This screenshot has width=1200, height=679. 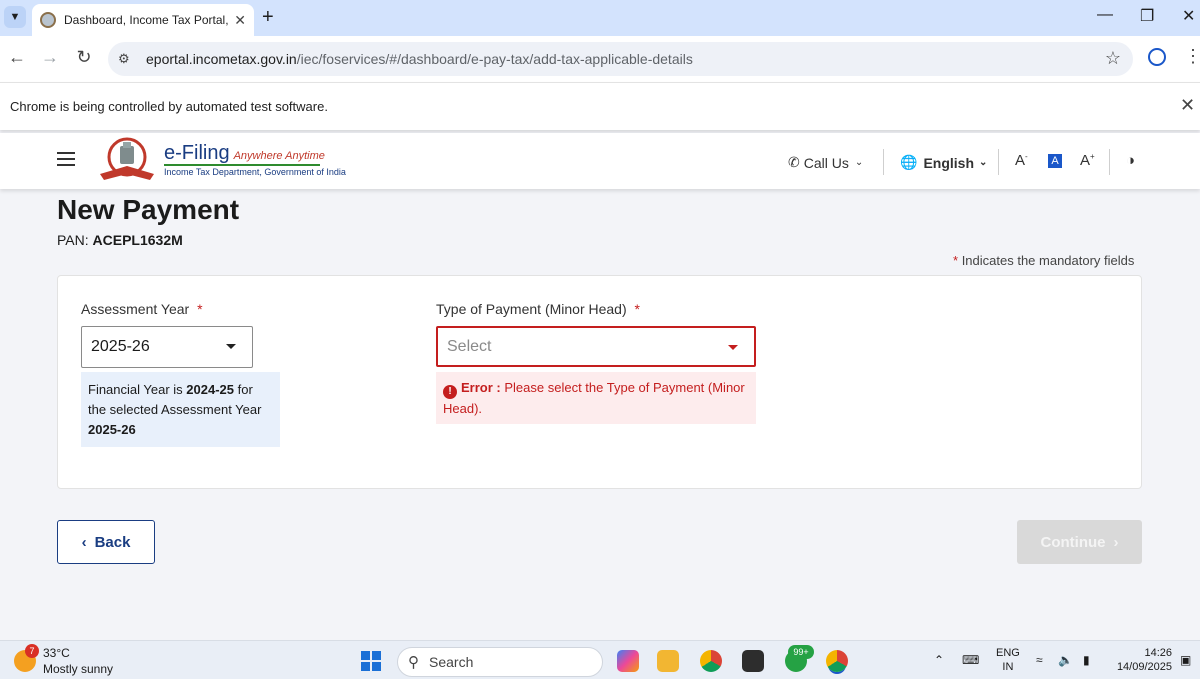 What do you see at coordinates (500, 662) in the screenshot?
I see `taskbar-search: ⚲ Search` at bounding box center [500, 662].